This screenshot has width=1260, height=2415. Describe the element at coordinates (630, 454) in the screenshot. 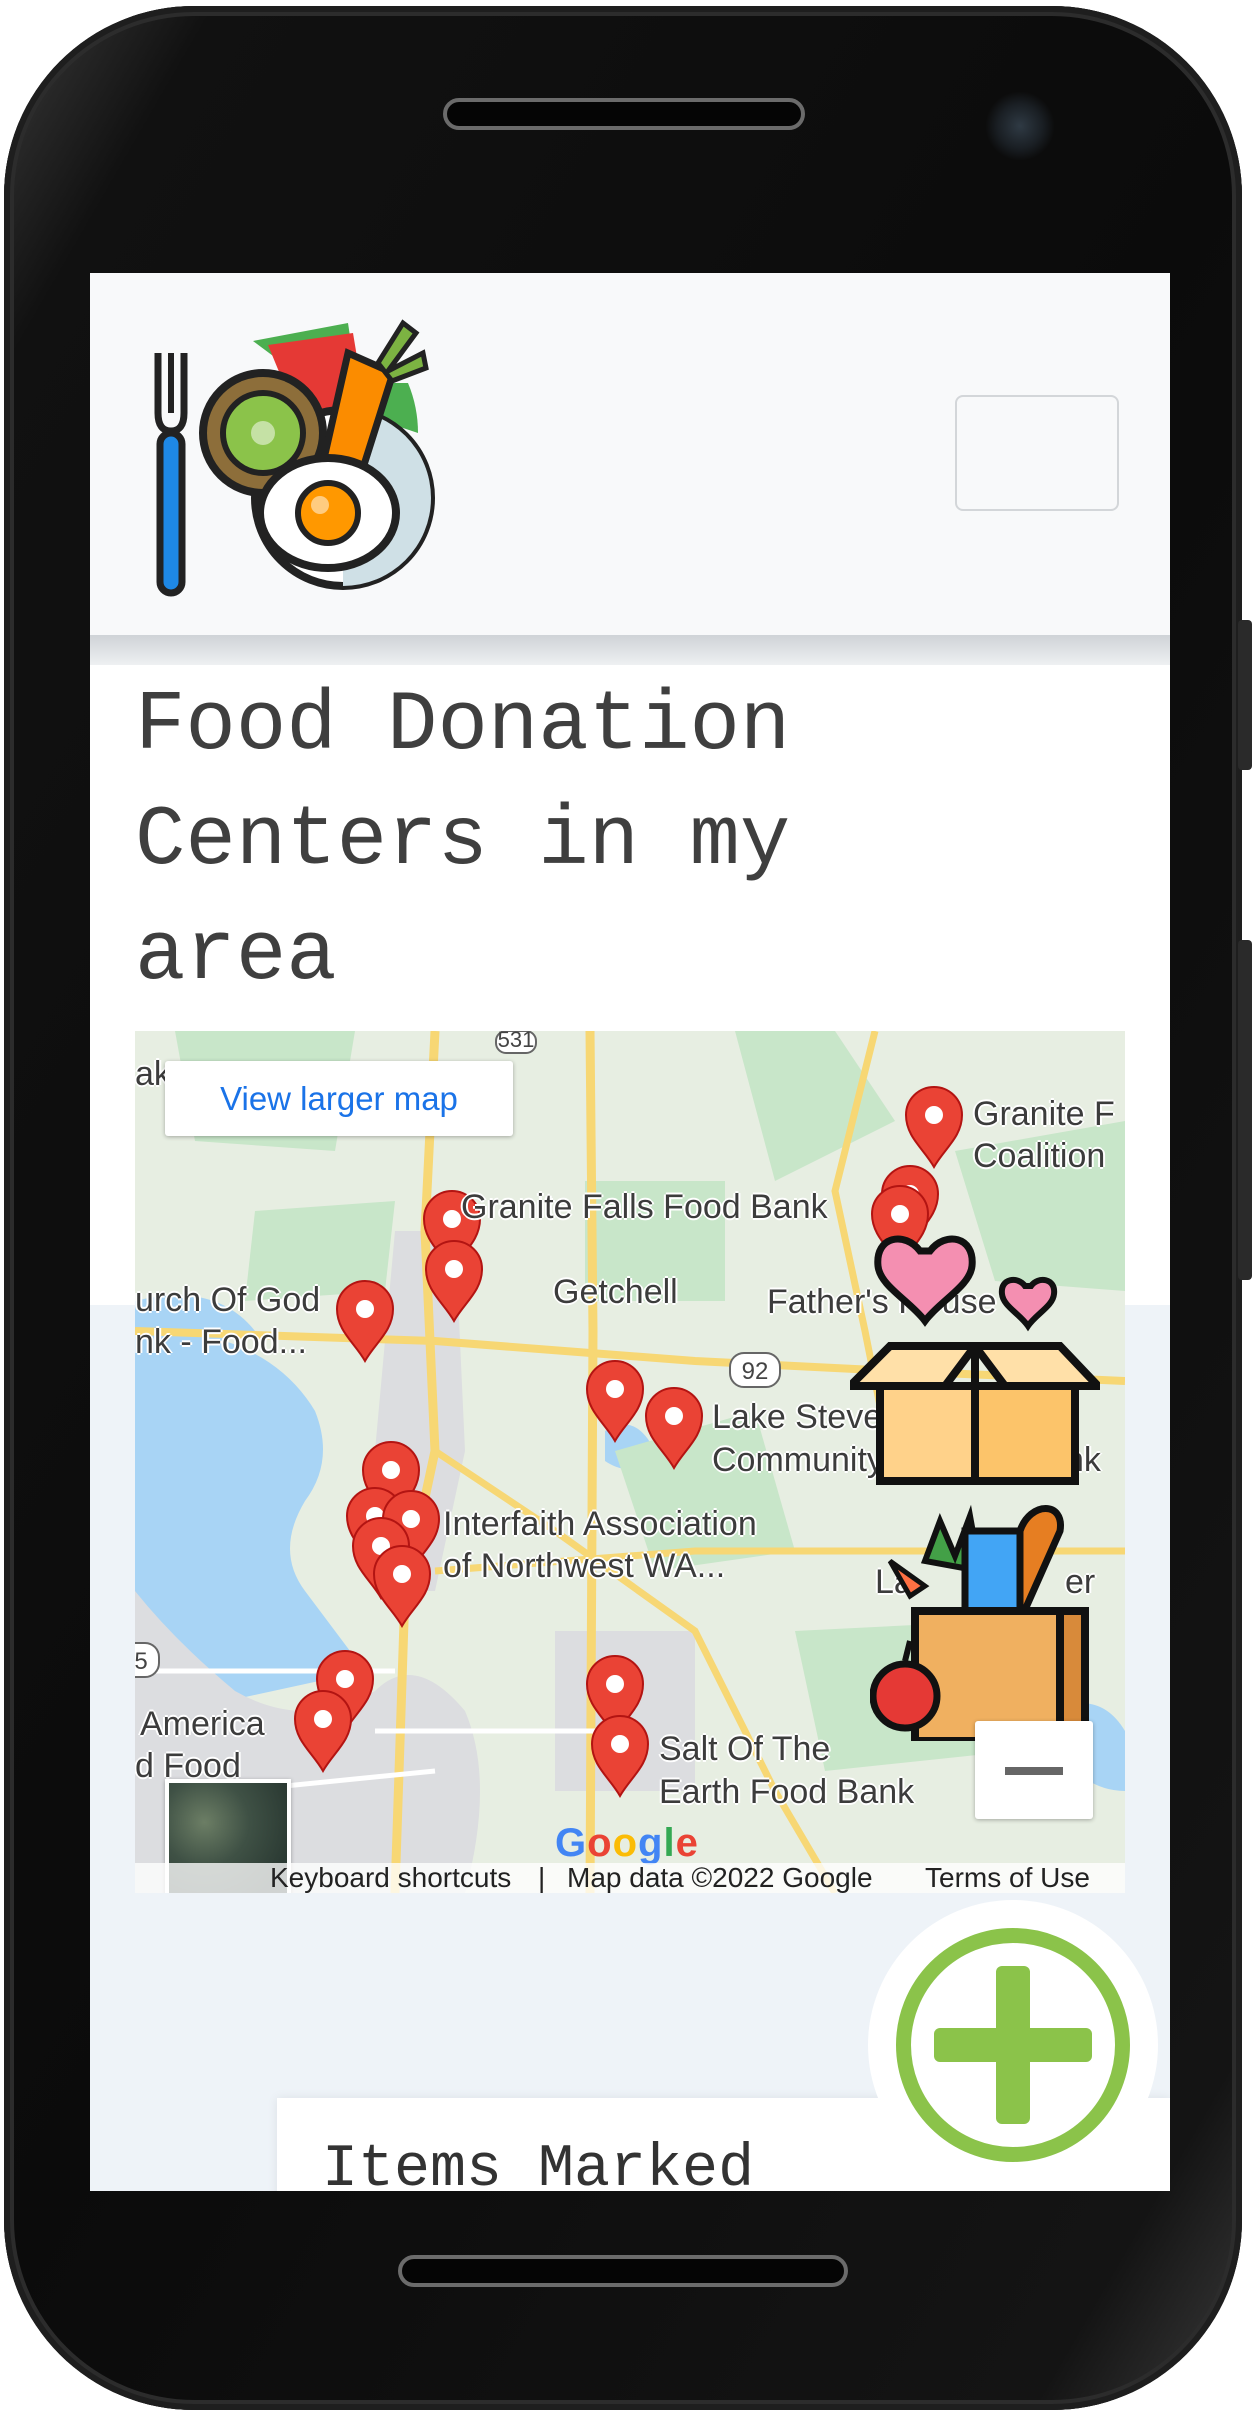

I see `navbar` at that location.